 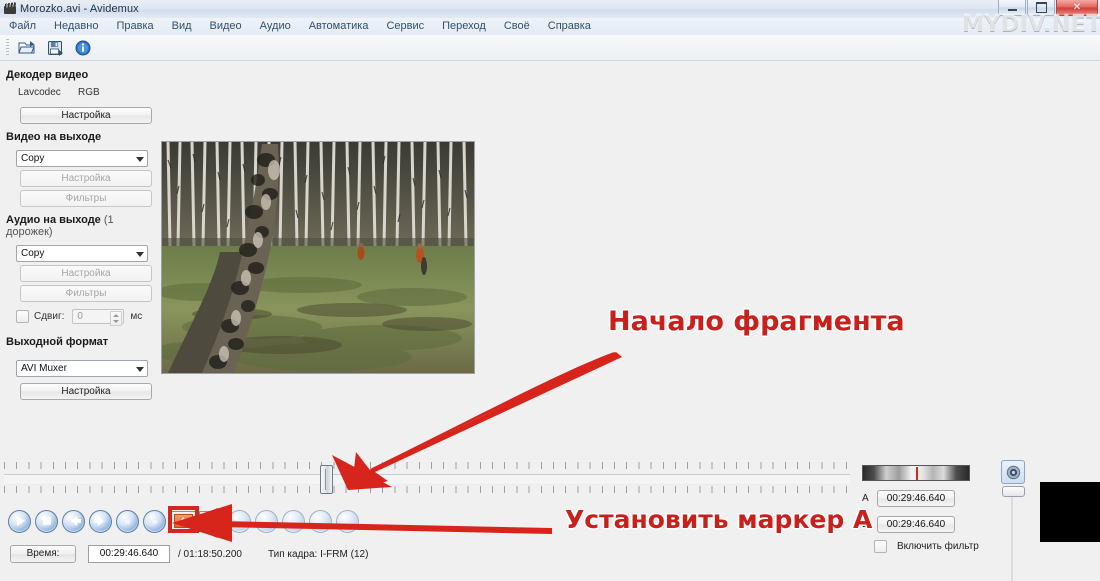 What do you see at coordinates (339, 26) in the screenshot?
I see `menu-item-auto: Автоматика` at bounding box center [339, 26].